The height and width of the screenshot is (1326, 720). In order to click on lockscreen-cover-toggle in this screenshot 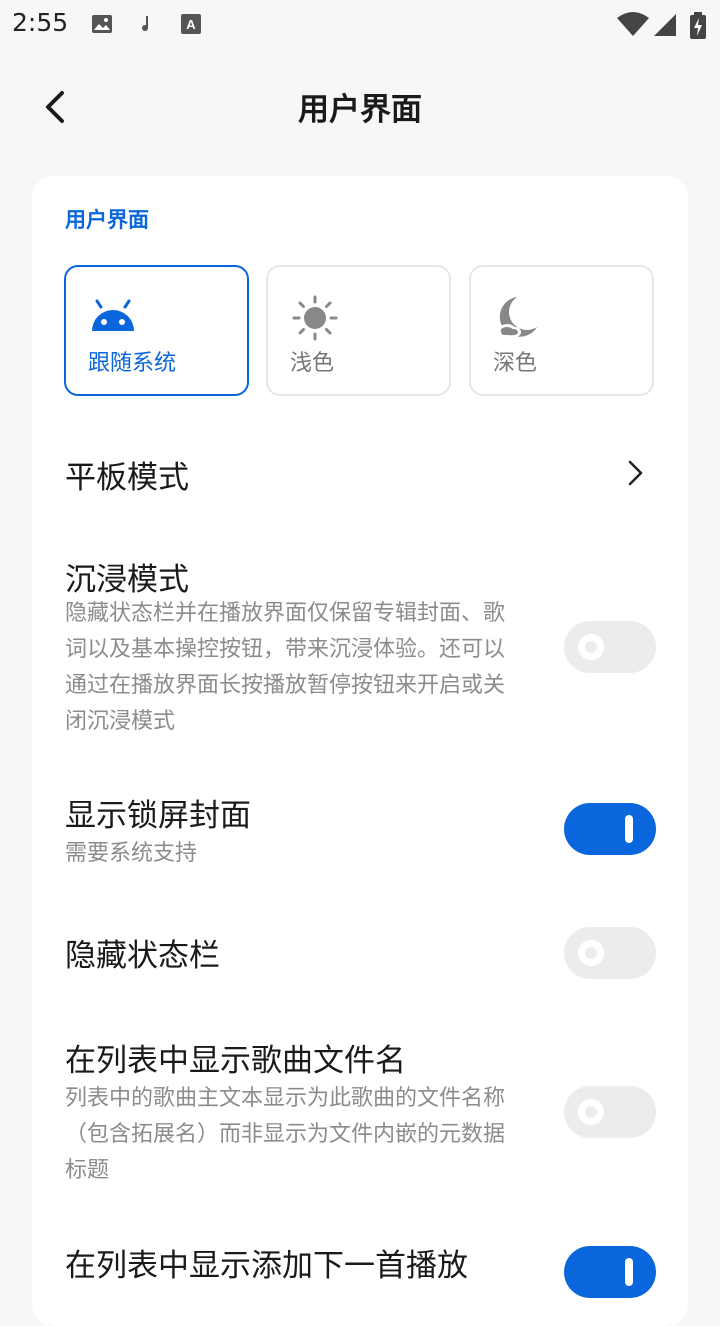, I will do `click(610, 829)`.